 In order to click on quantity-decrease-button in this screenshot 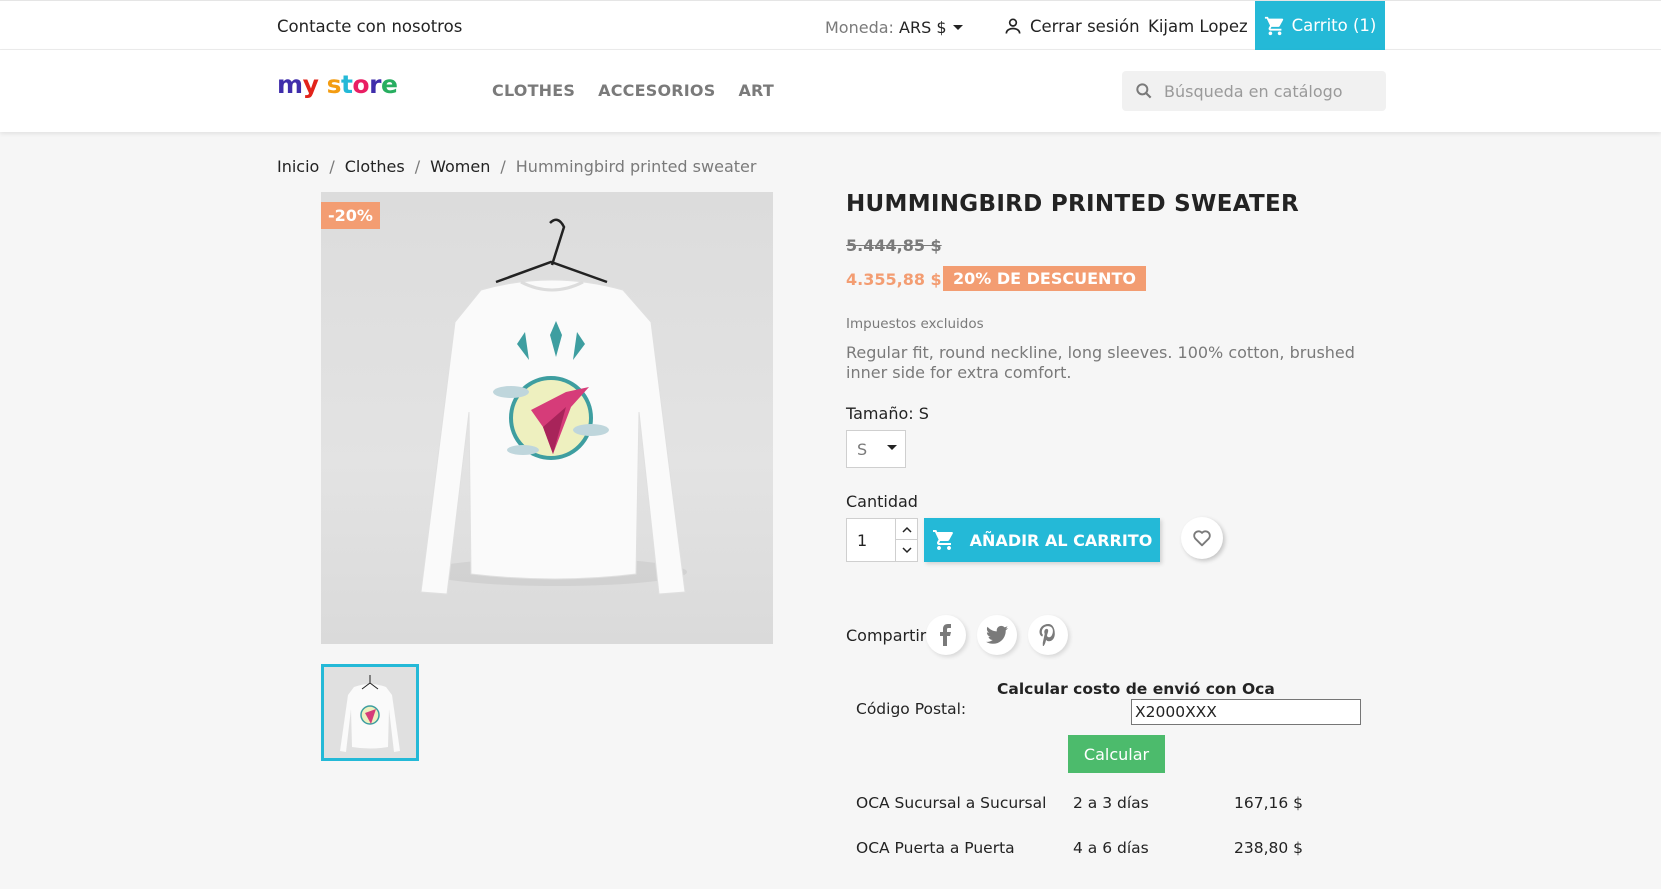, I will do `click(906, 550)`.